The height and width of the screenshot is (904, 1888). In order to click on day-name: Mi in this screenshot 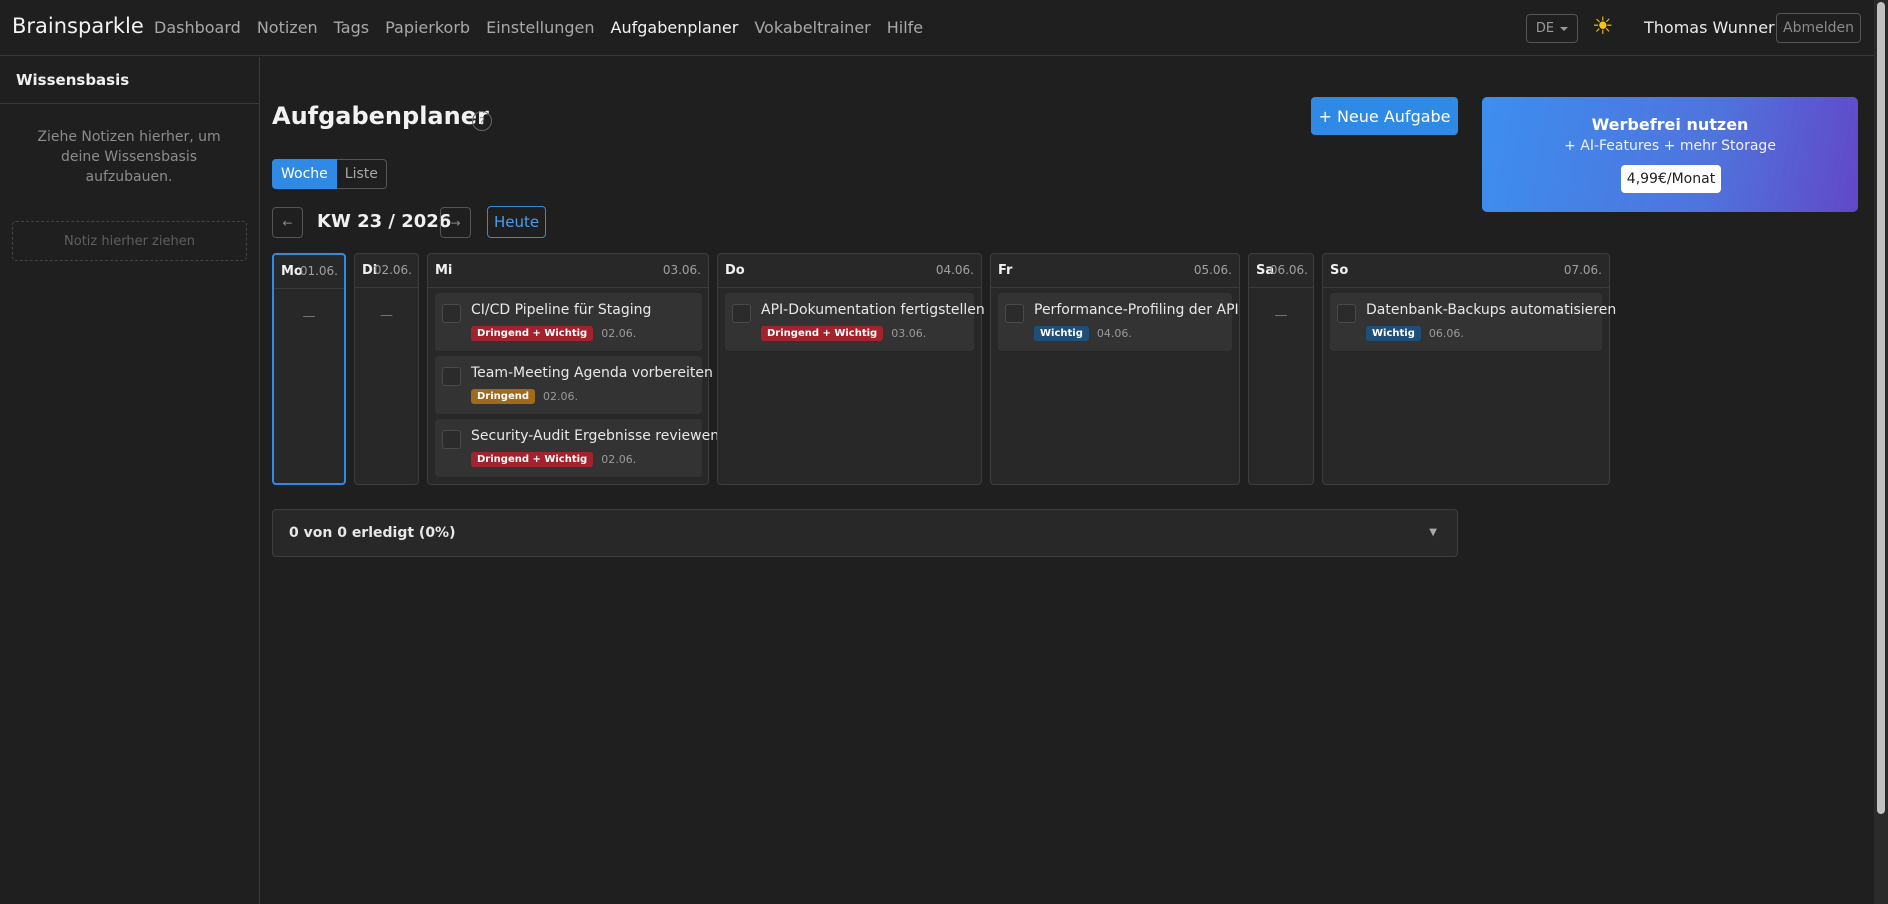, I will do `click(444, 270)`.